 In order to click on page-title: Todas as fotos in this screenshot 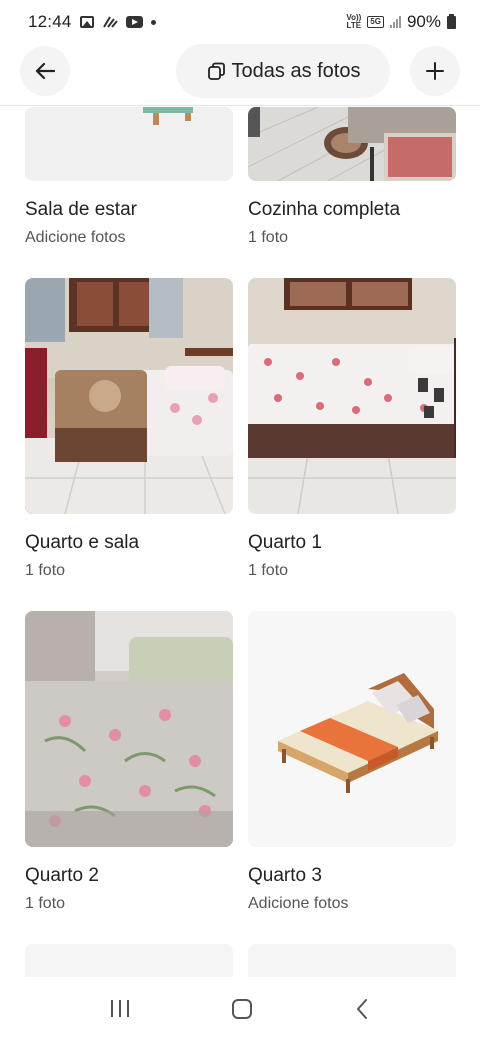, I will do `click(296, 70)`.